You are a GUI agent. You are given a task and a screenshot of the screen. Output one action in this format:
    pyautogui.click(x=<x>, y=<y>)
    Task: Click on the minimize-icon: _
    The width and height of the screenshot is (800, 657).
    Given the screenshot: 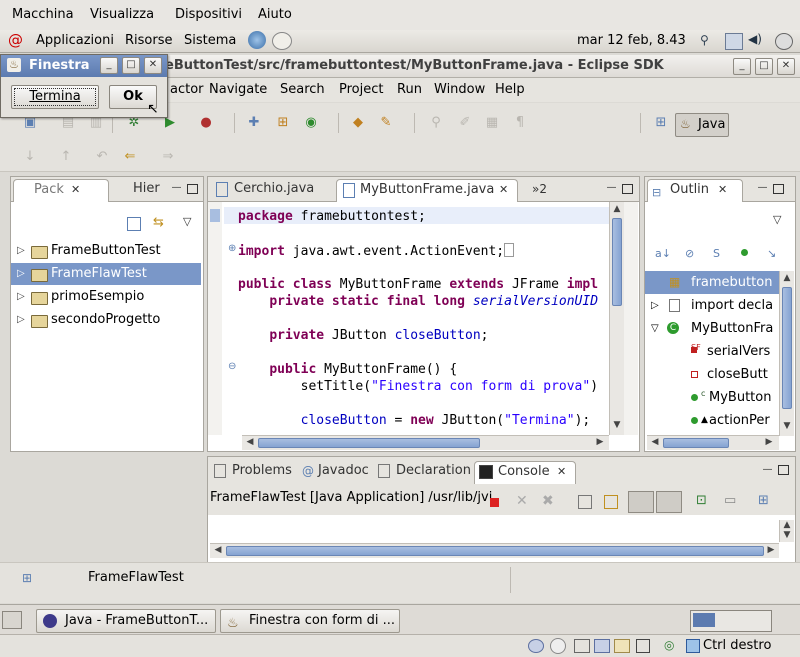 What is the action you would take?
    pyautogui.click(x=742, y=66)
    